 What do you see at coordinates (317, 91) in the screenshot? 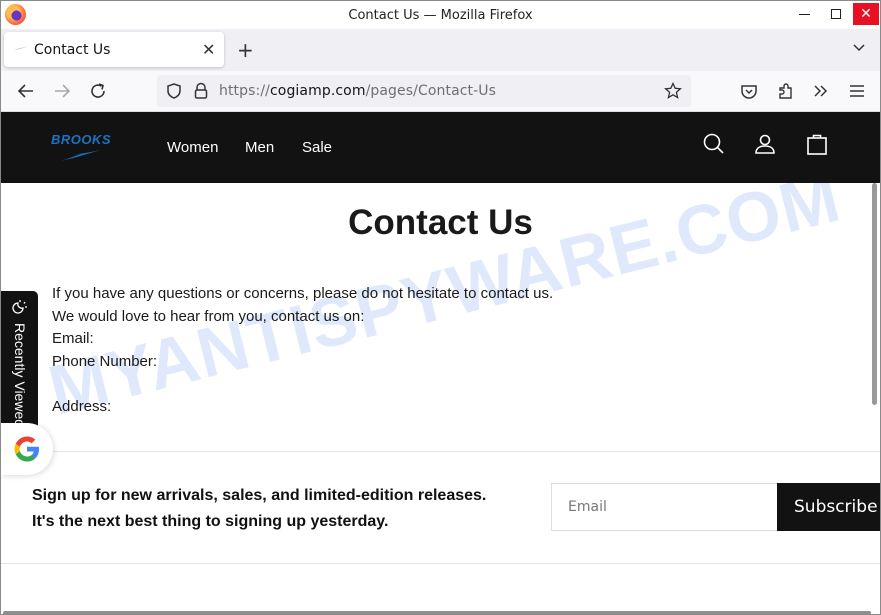
I see `url-host: cogiamp.com` at bounding box center [317, 91].